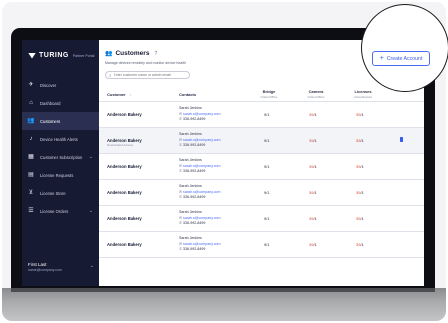 The image size is (448, 323). What do you see at coordinates (31, 85) in the screenshot?
I see `rocket-icon: ✈` at bounding box center [31, 85].